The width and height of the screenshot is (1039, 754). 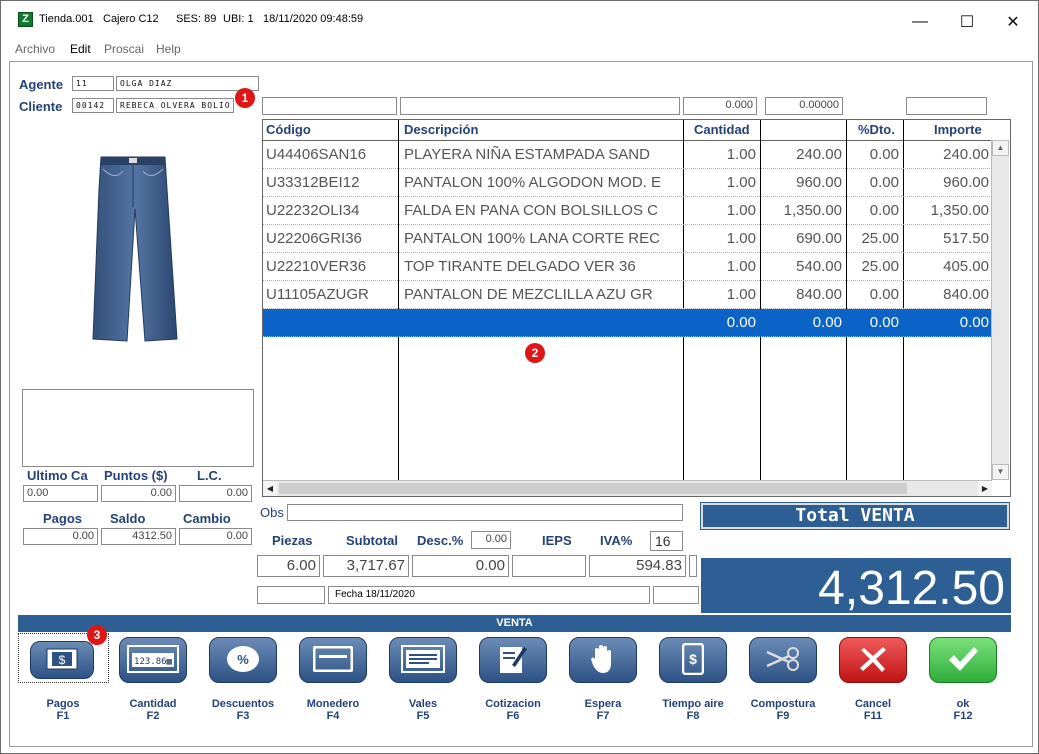 I want to click on hand-stop-icon, so click(x=603, y=660).